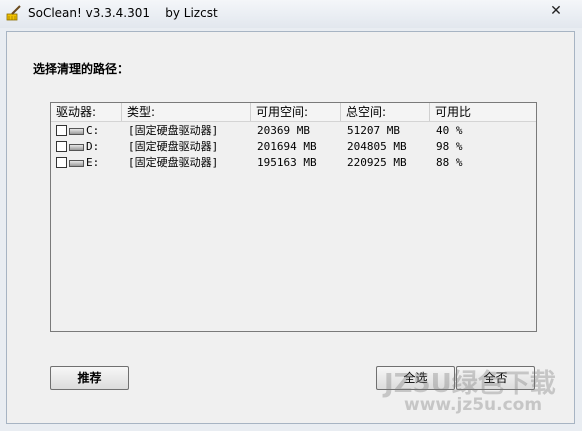 Image resolution: width=582 pixels, height=431 pixels. What do you see at coordinates (449, 162) in the screenshot?
I see `drive-free-ratio: 88 %` at bounding box center [449, 162].